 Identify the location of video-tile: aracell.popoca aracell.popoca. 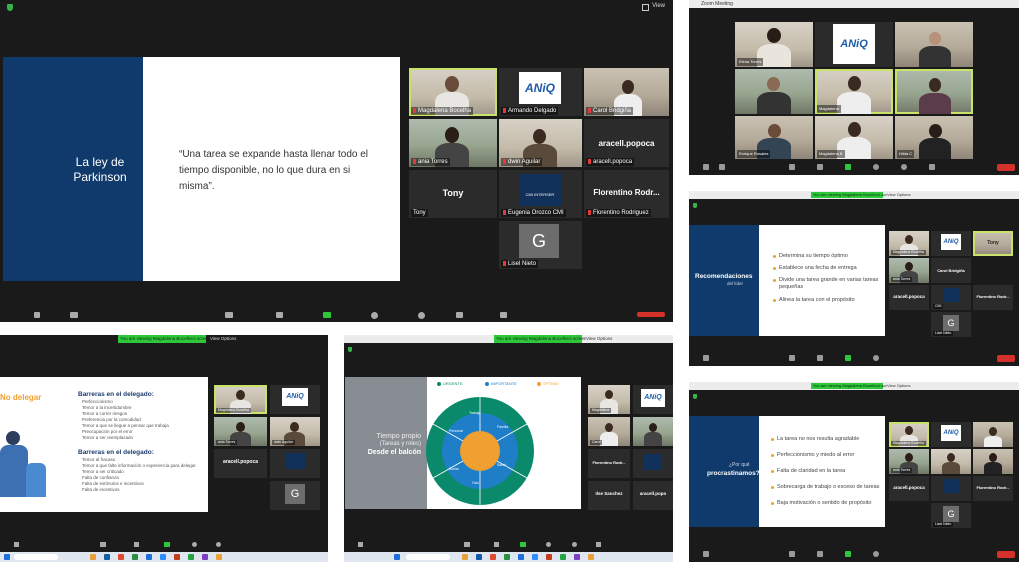
(626, 143).